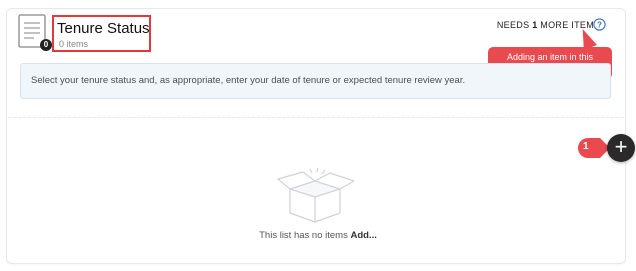 This screenshot has width=636, height=271. Describe the element at coordinates (46, 45) in the screenshot. I see `item-count-badge: 0` at that location.